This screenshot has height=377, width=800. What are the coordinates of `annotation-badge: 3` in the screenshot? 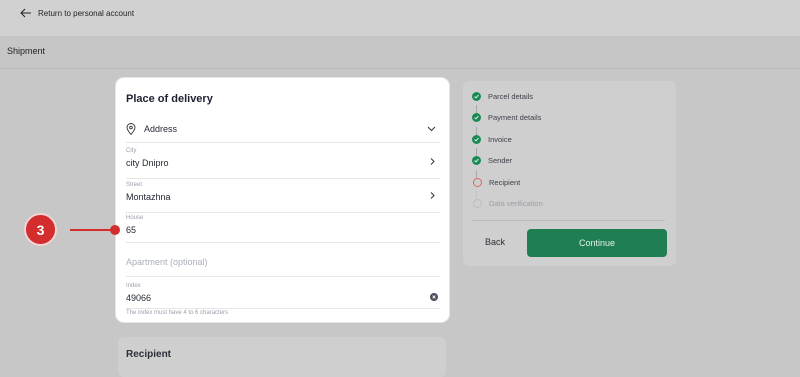 It's located at (40, 229).